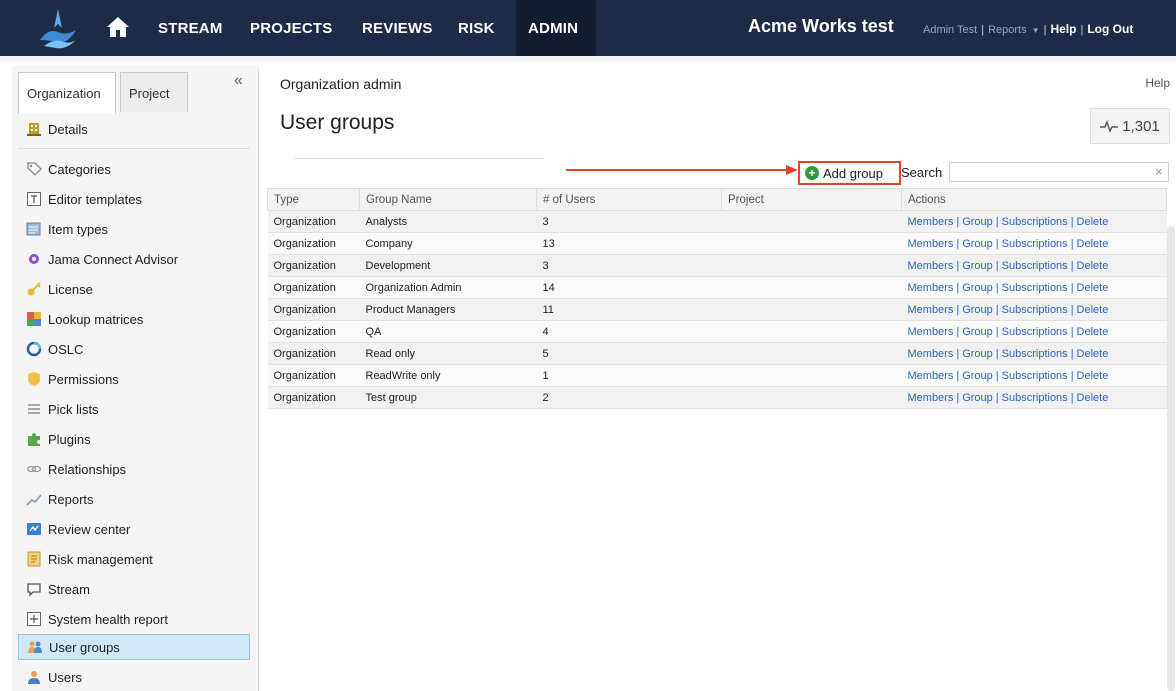 The width and height of the screenshot is (1176, 691). What do you see at coordinates (811, 199) in the screenshot?
I see `column-header-project: Project` at bounding box center [811, 199].